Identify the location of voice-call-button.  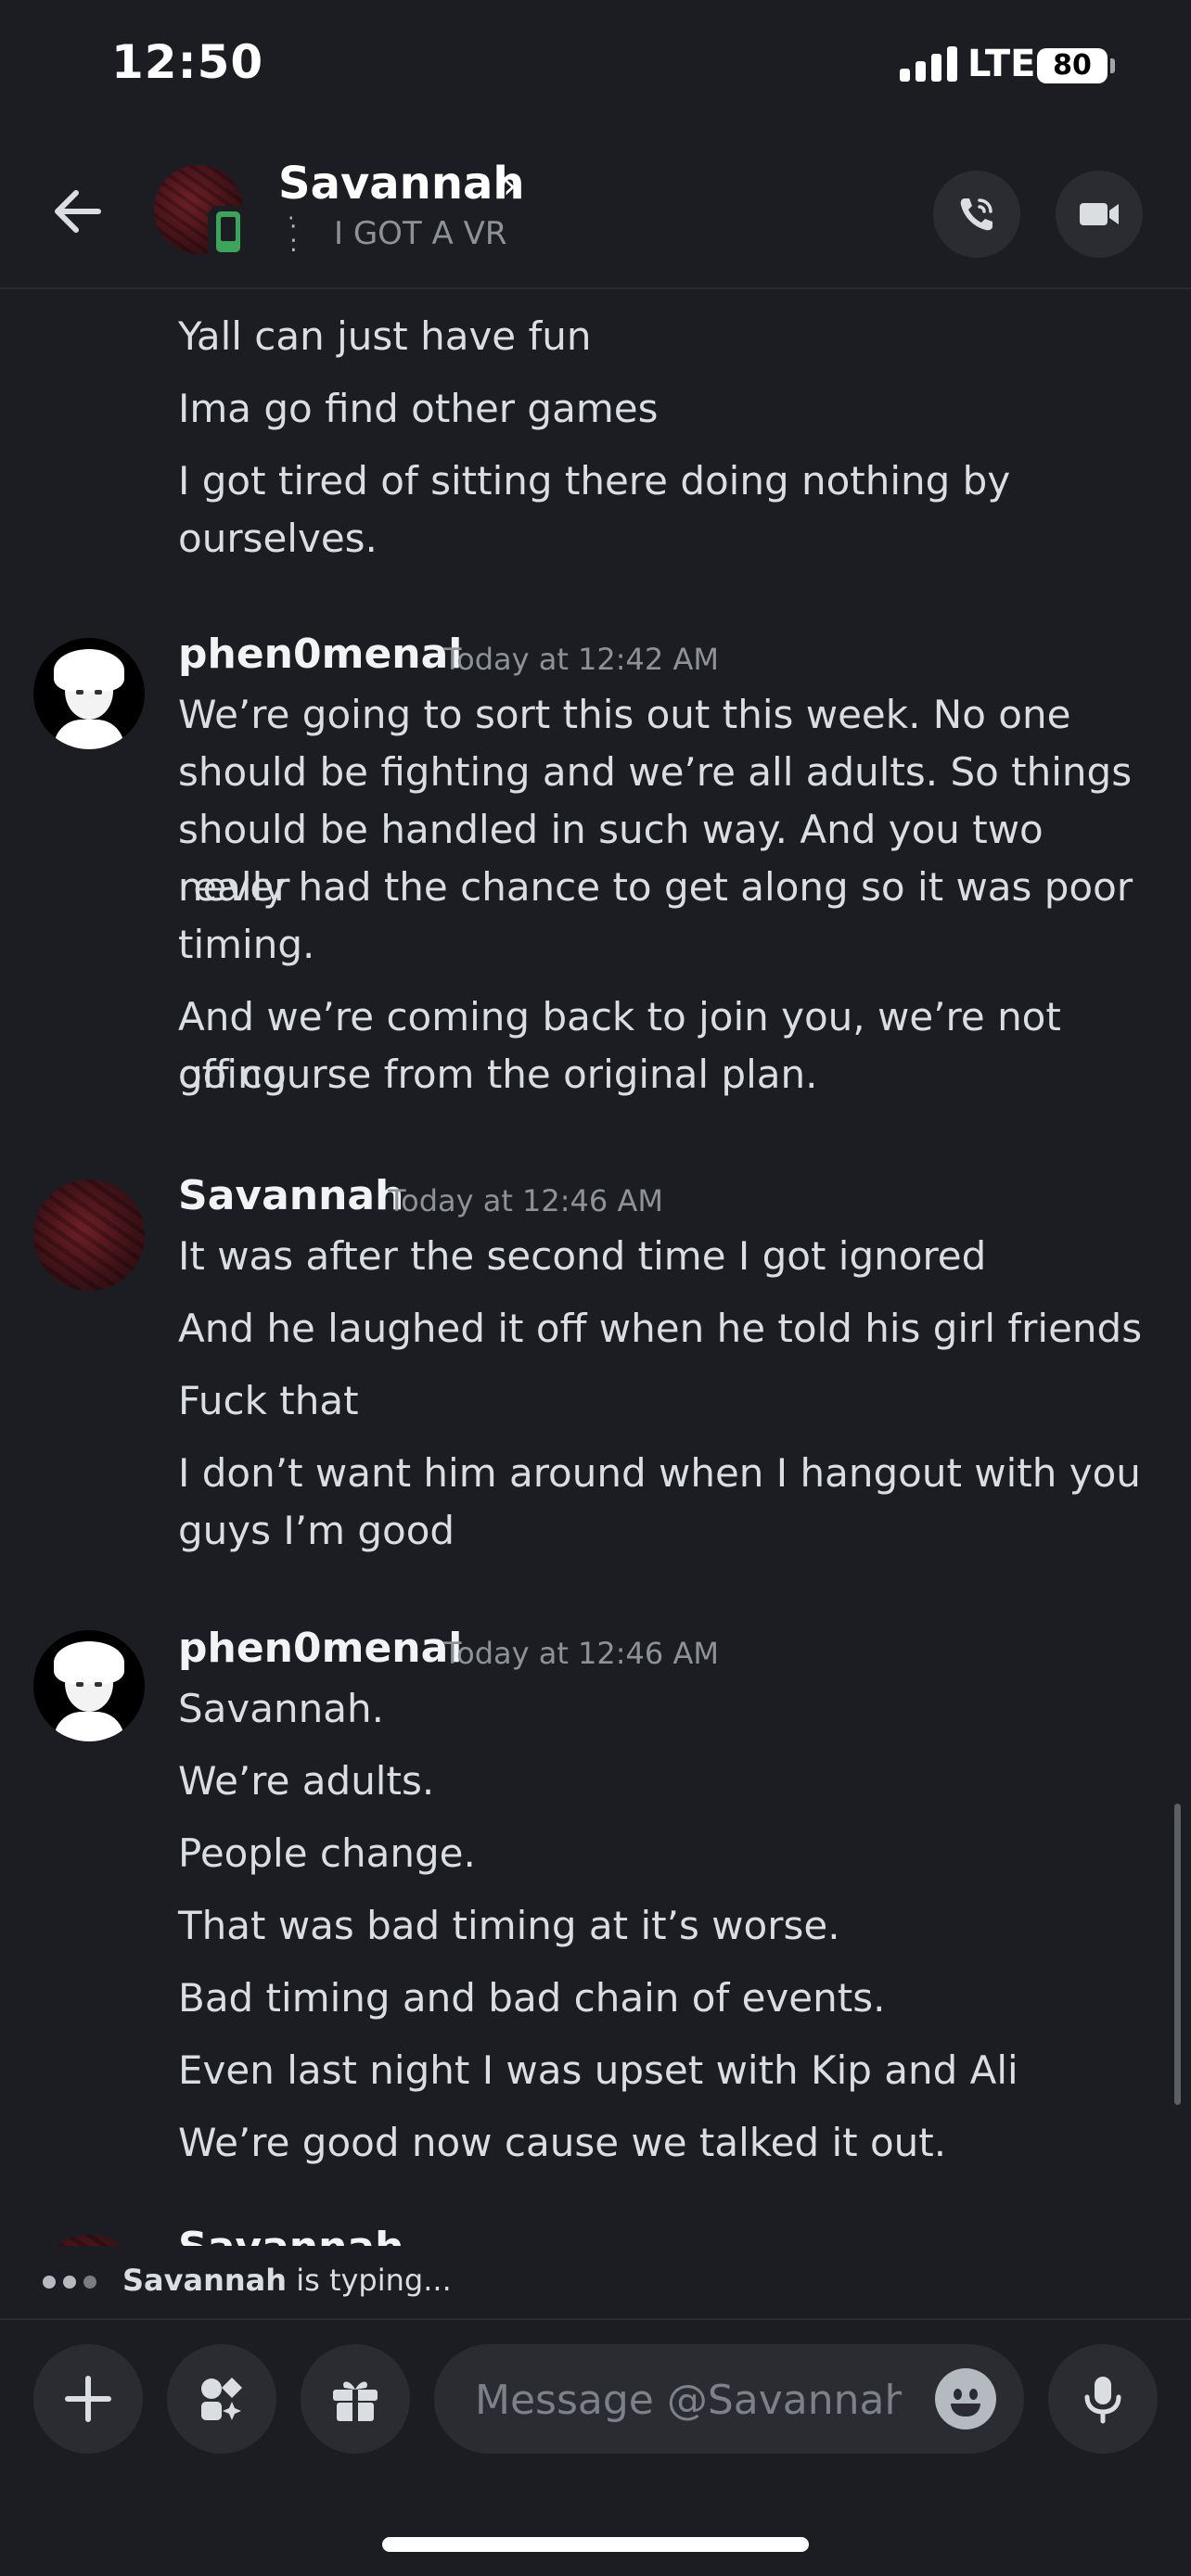
(977, 214).